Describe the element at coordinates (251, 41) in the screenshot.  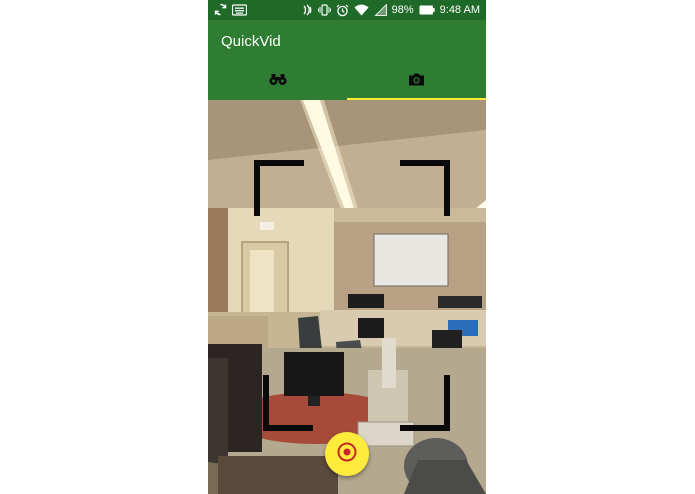
I see `app-title: QuickVid` at that location.